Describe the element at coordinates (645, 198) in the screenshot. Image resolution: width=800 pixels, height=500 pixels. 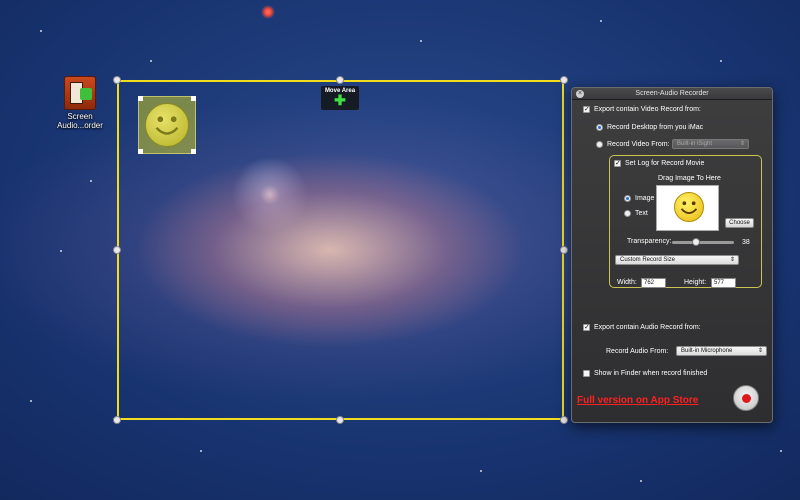
I see `logo-type-image-label: Image` at that location.